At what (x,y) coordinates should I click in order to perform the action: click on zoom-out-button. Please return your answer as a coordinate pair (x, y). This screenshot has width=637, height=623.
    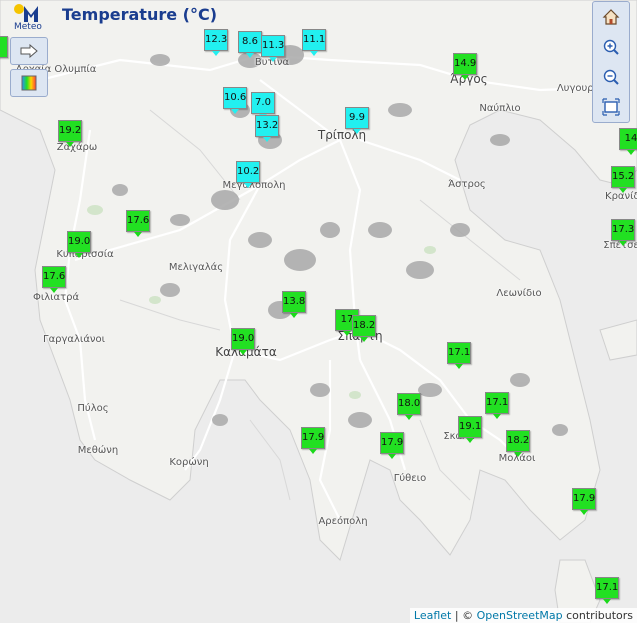
    Looking at the image, I should click on (611, 77).